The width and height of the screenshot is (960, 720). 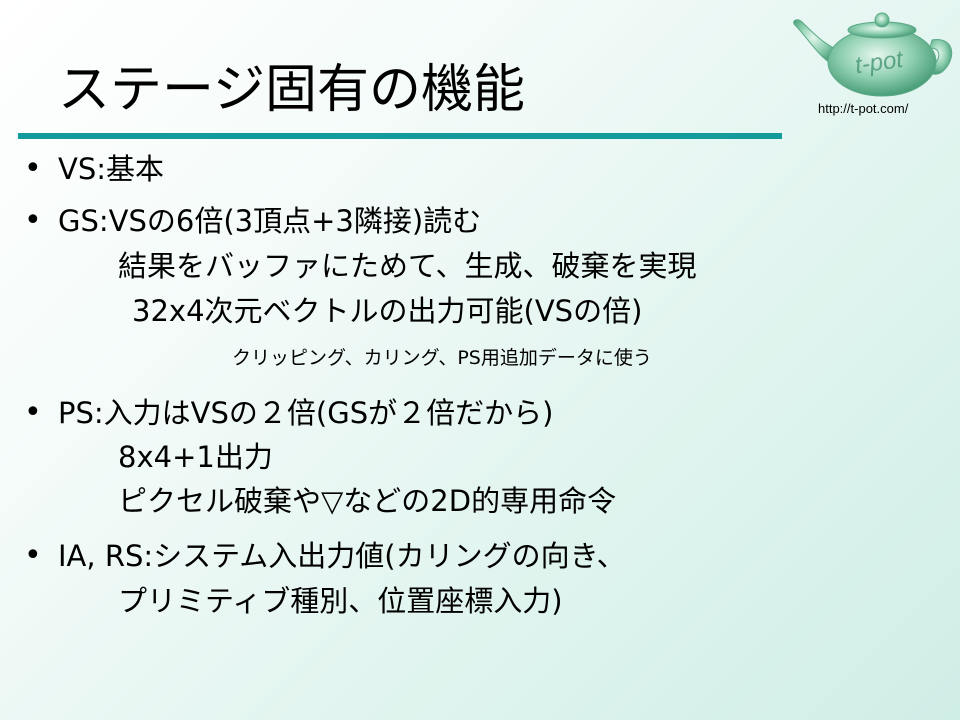 I want to click on bullet-line: GS:VSの6倍(3頂点+3隣接)読む, so click(x=270, y=221).